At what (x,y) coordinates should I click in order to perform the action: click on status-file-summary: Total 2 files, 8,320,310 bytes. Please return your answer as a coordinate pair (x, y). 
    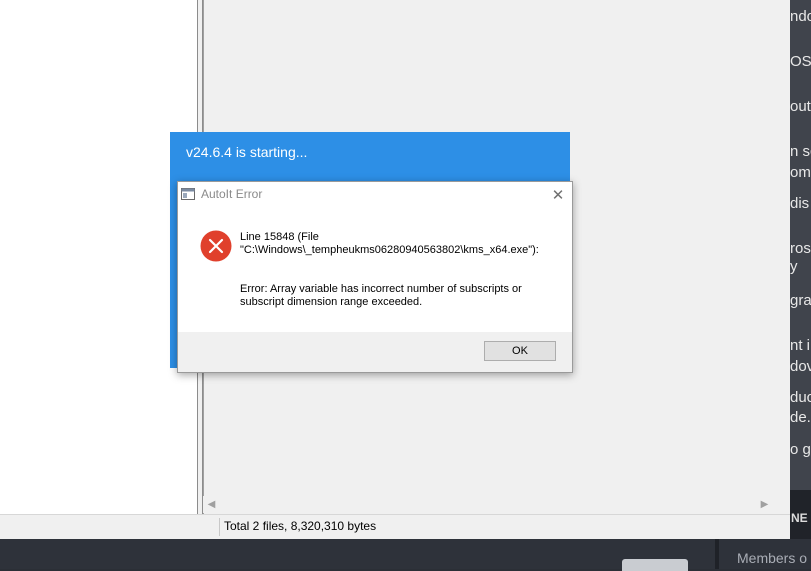
    Looking at the image, I should click on (300, 526).